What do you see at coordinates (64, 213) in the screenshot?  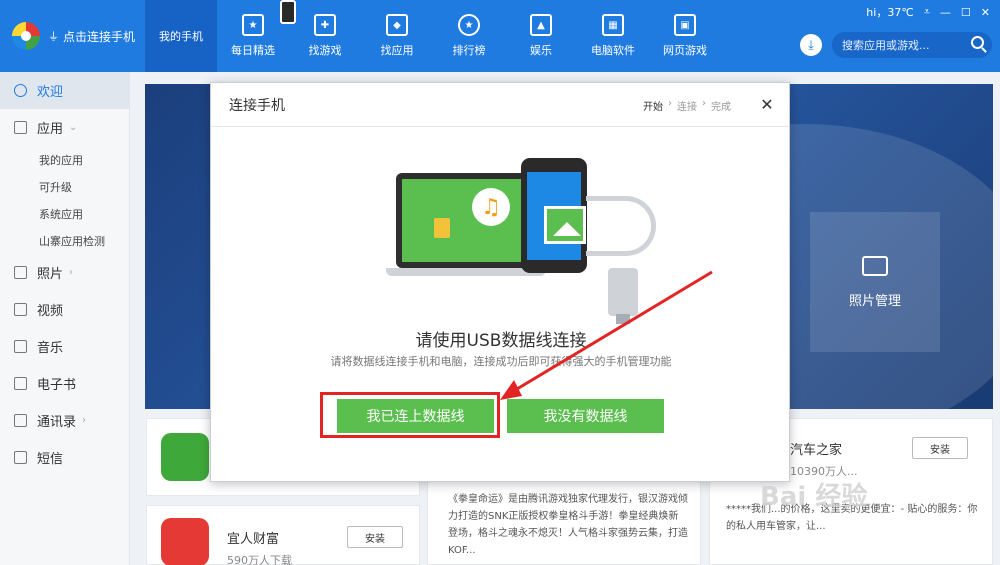 I see `sidebar-item-system-apps: 系统应用` at bounding box center [64, 213].